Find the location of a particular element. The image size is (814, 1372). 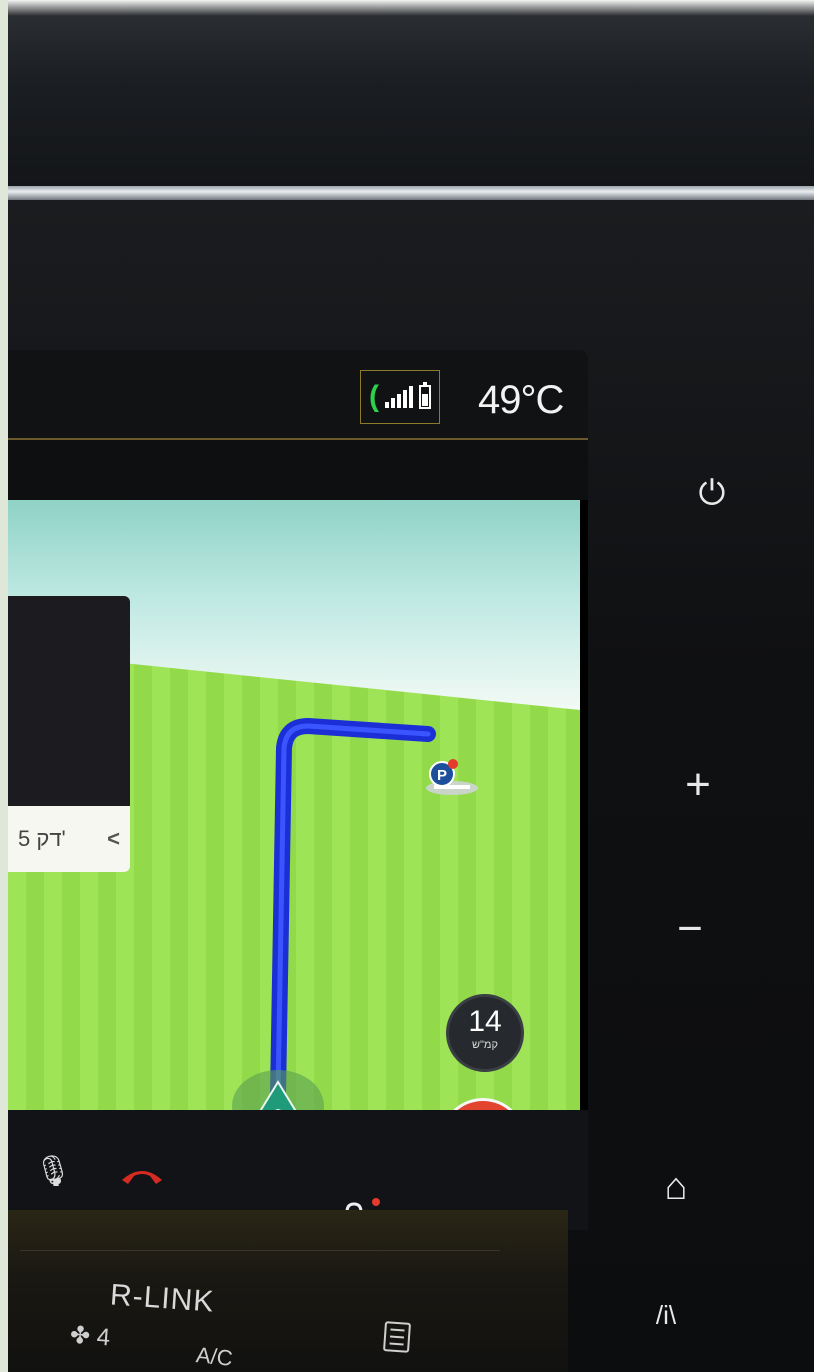

signal-icon is located at coordinates (399, 397).